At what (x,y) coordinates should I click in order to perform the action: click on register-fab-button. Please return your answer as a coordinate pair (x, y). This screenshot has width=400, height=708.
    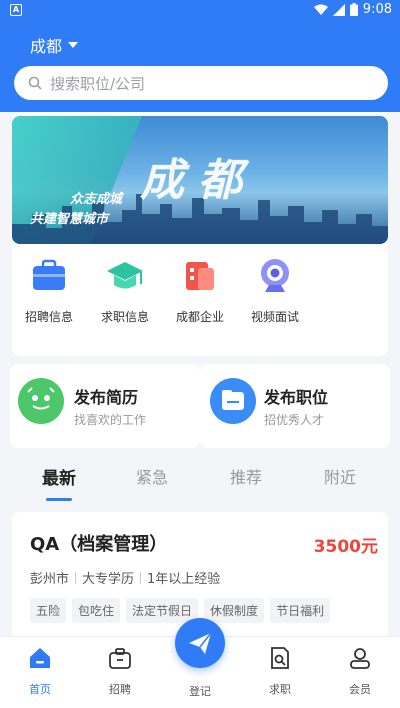
    Looking at the image, I should click on (200, 643).